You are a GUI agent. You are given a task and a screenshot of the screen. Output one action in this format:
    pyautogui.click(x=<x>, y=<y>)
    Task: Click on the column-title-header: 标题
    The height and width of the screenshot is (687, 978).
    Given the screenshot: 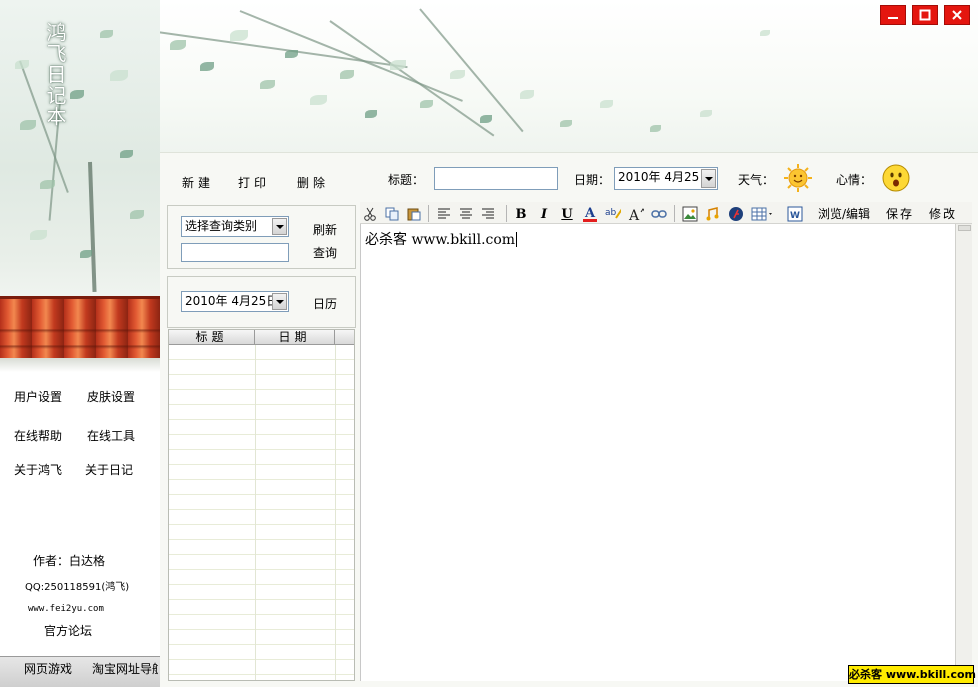 What is the action you would take?
    pyautogui.click(x=212, y=337)
    